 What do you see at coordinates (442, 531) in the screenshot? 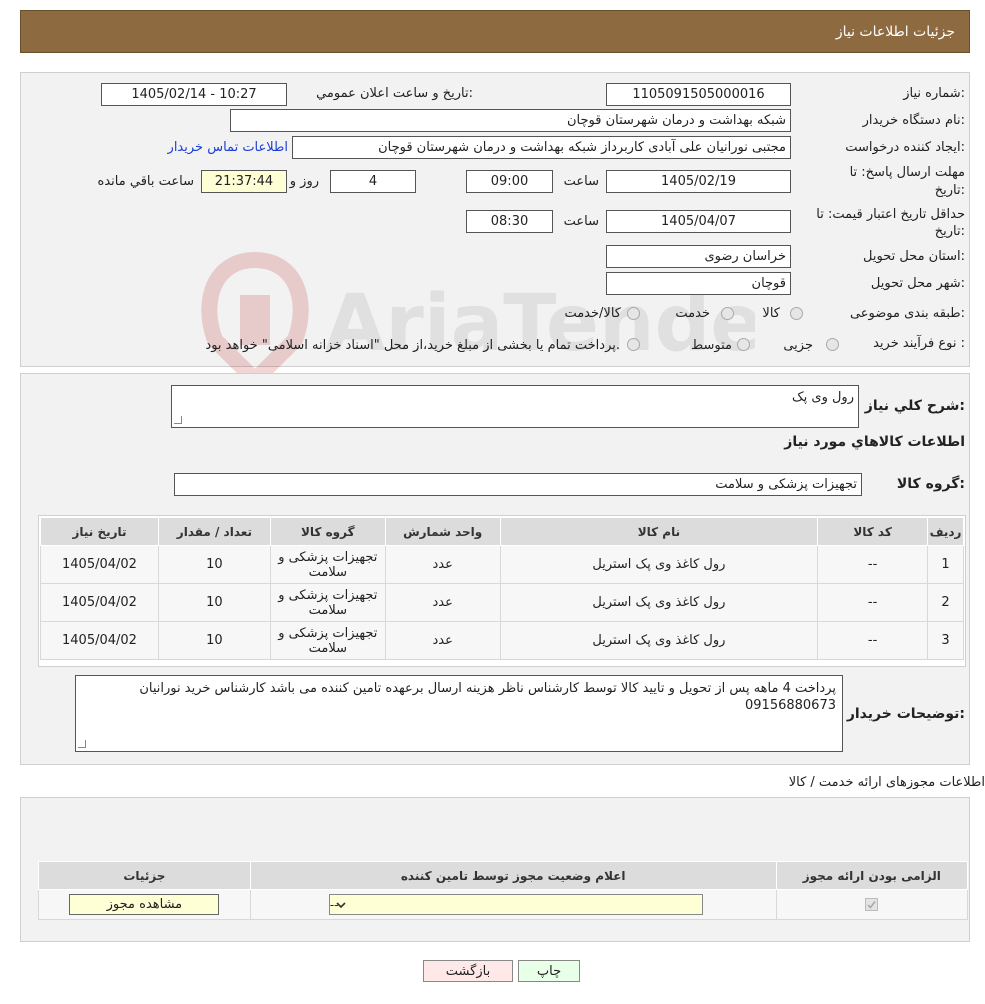
I see `col-unit: واحد شمارش` at bounding box center [442, 531].